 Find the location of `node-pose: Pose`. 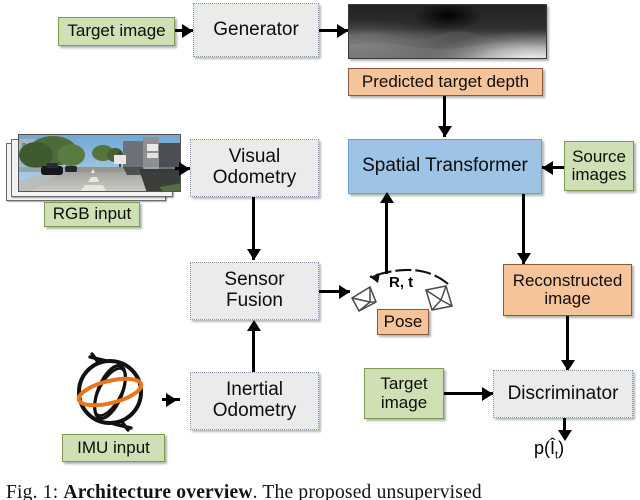

node-pose: Pose is located at coordinates (403, 322).